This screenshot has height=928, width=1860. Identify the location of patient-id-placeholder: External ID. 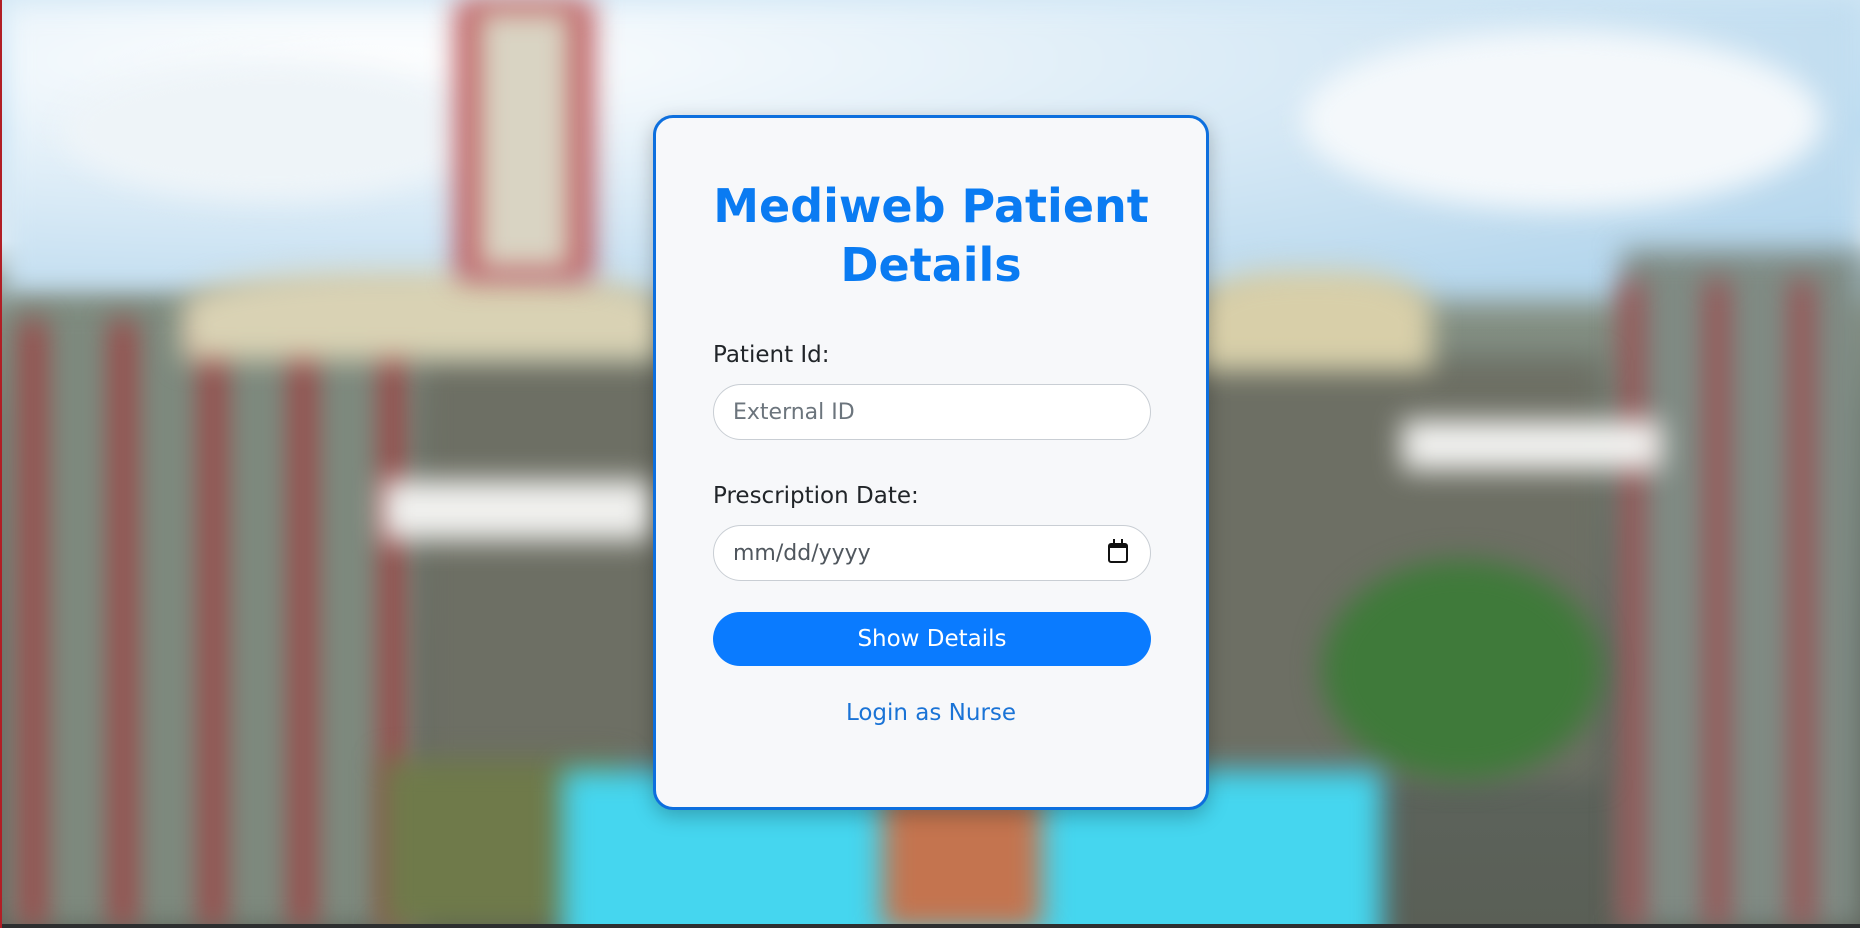
(794, 412).